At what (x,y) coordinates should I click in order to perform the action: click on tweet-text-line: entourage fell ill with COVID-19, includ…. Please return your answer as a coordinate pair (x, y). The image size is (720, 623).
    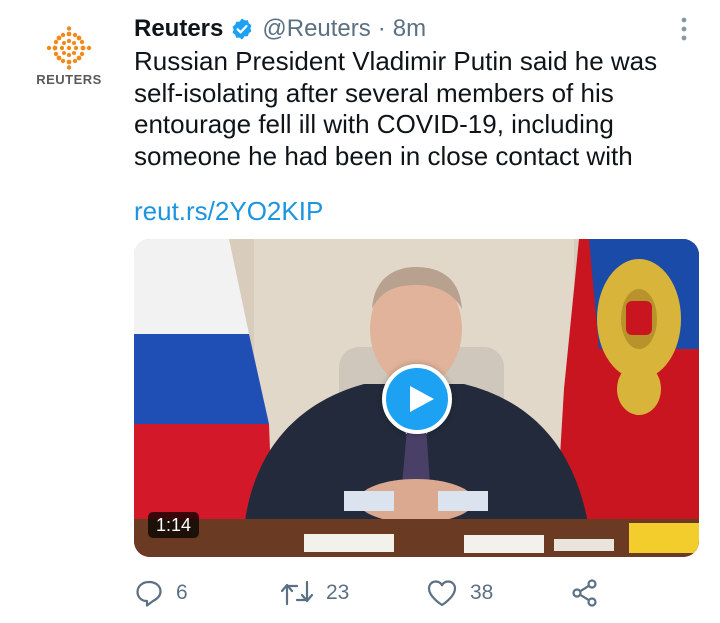
    Looking at the image, I should click on (374, 124).